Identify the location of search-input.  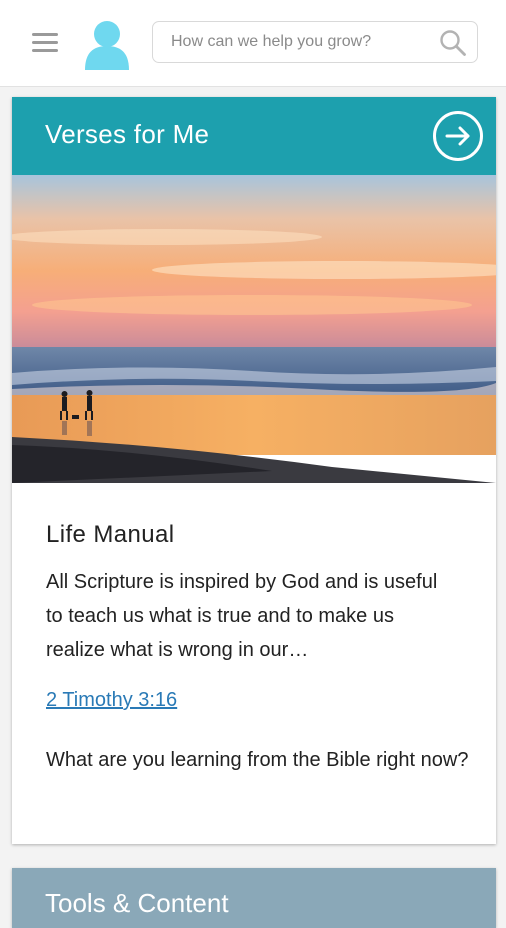
(288, 42).